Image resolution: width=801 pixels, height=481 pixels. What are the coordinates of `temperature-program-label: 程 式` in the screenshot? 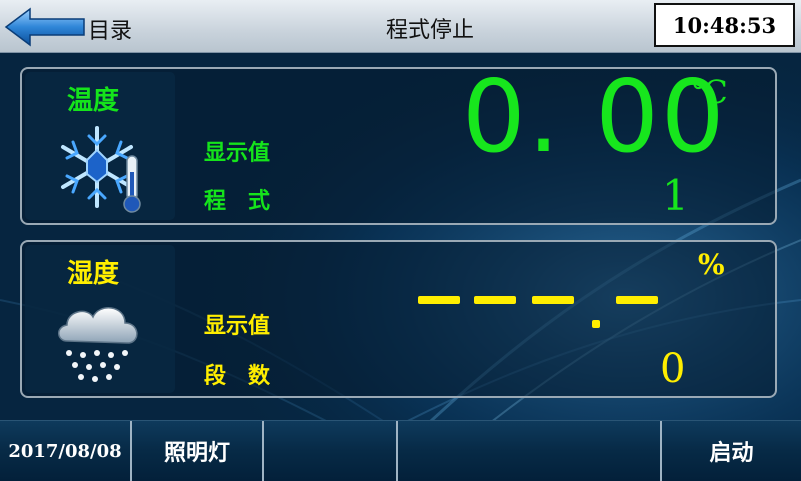 It's located at (237, 201).